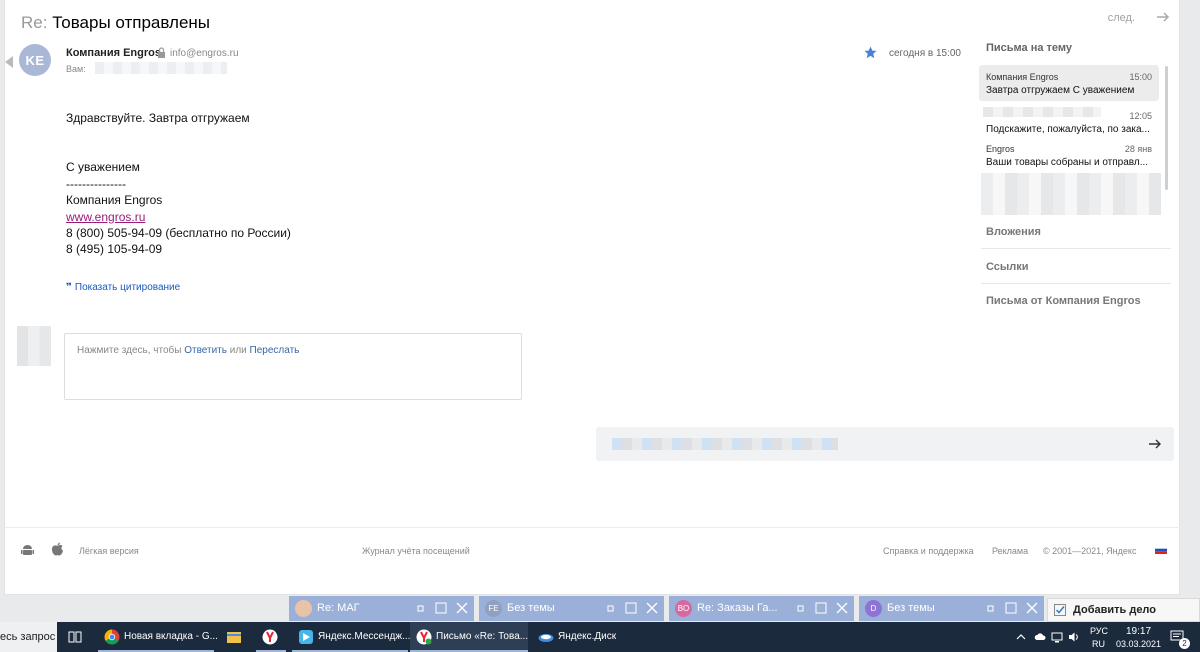  Describe the element at coordinates (127, 287) in the screenshot. I see `show-quote-label: Показать цитирование` at that location.